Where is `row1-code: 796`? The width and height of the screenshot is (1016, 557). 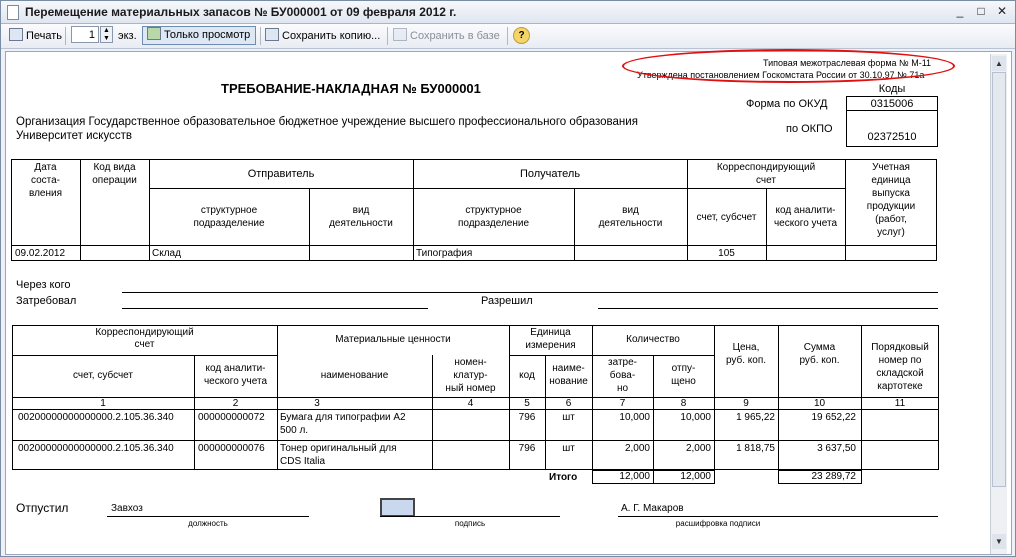
row1-code: 796 is located at coordinates (527, 417).